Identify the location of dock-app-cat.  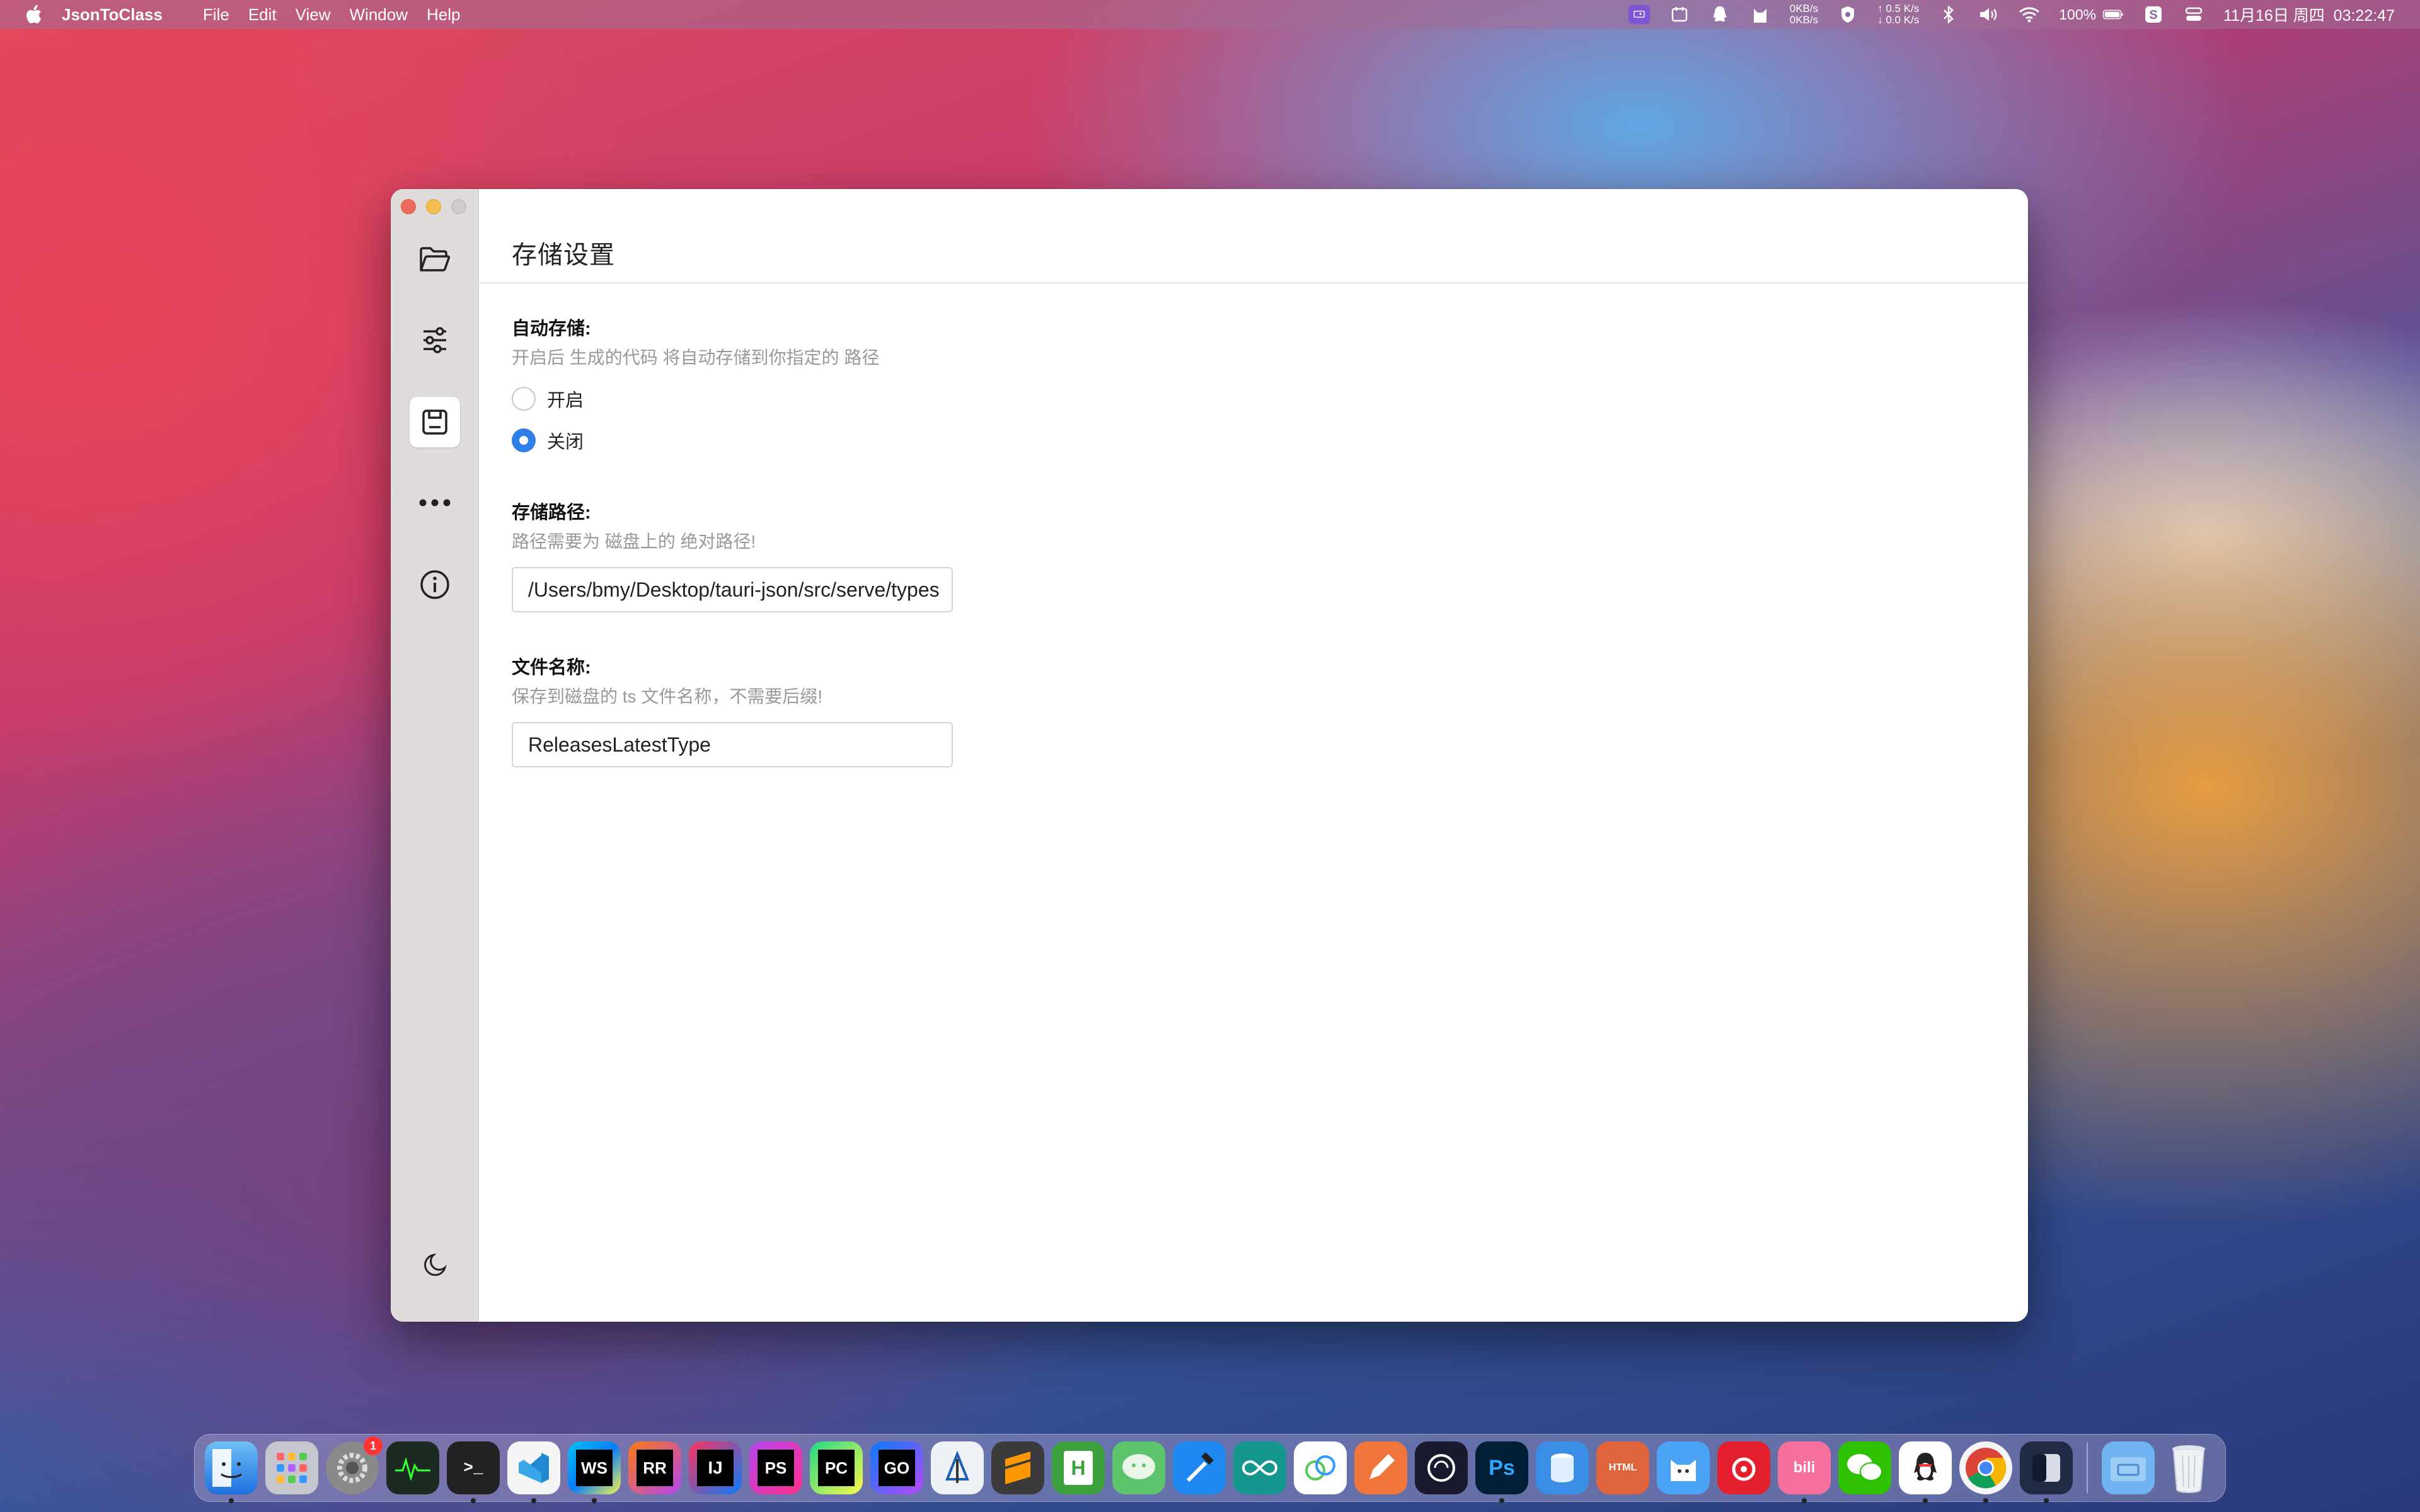
(1684, 1467).